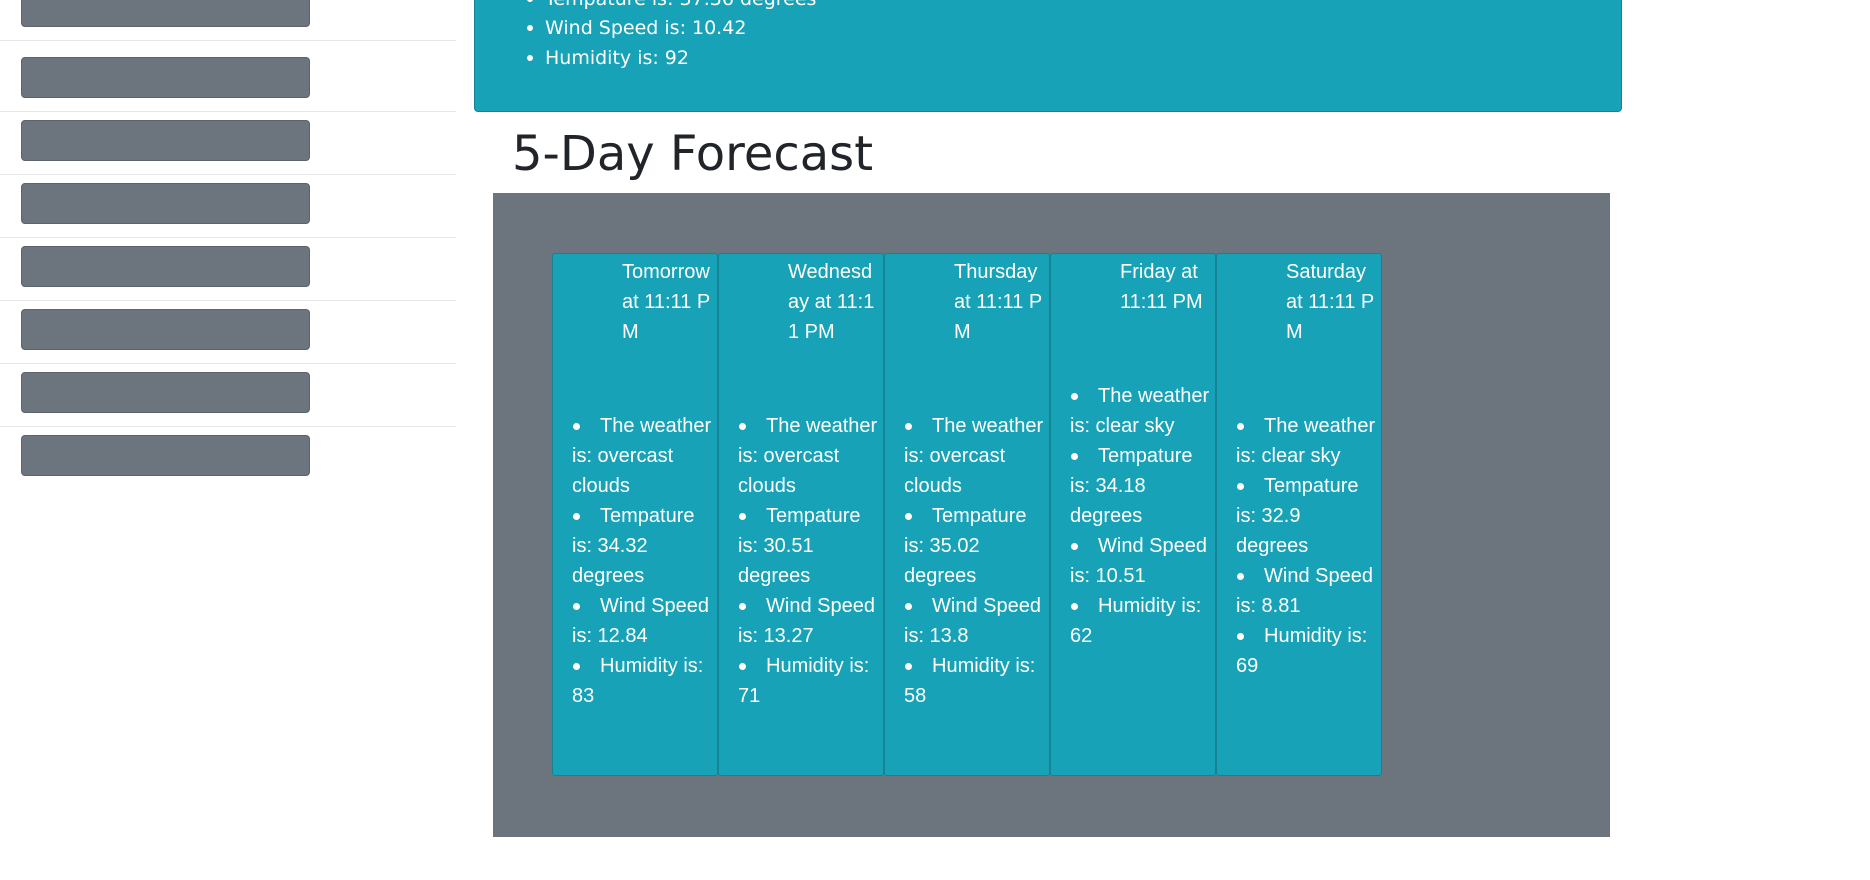  I want to click on forecast-humidity: Humidity is: 69, so click(1306, 651).